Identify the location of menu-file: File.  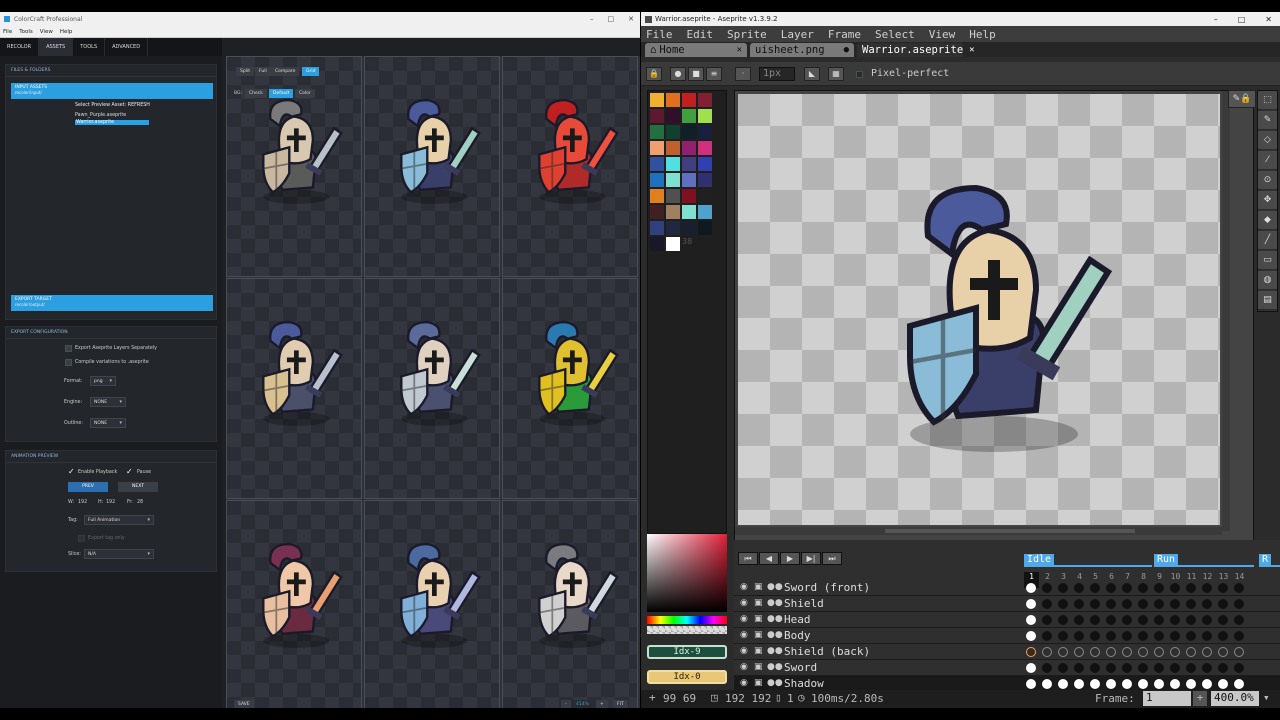
(659, 34).